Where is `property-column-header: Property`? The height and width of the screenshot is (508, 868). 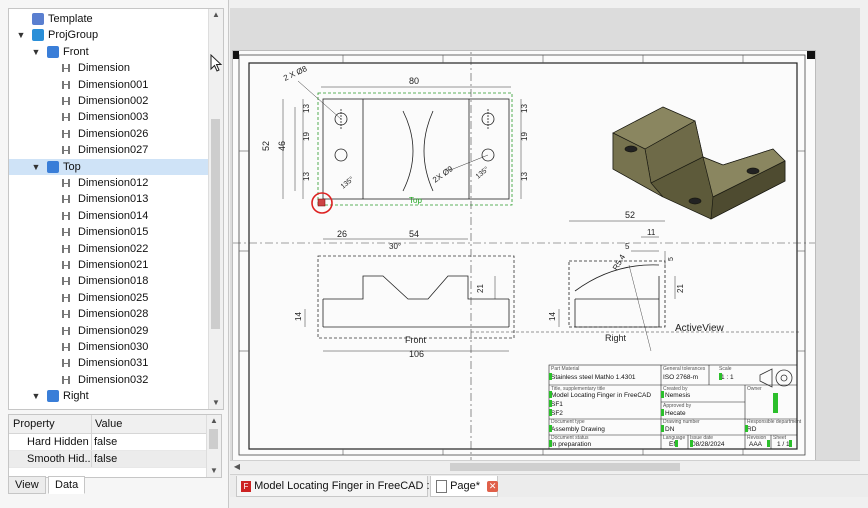 property-column-header: Property is located at coordinates (34, 424).